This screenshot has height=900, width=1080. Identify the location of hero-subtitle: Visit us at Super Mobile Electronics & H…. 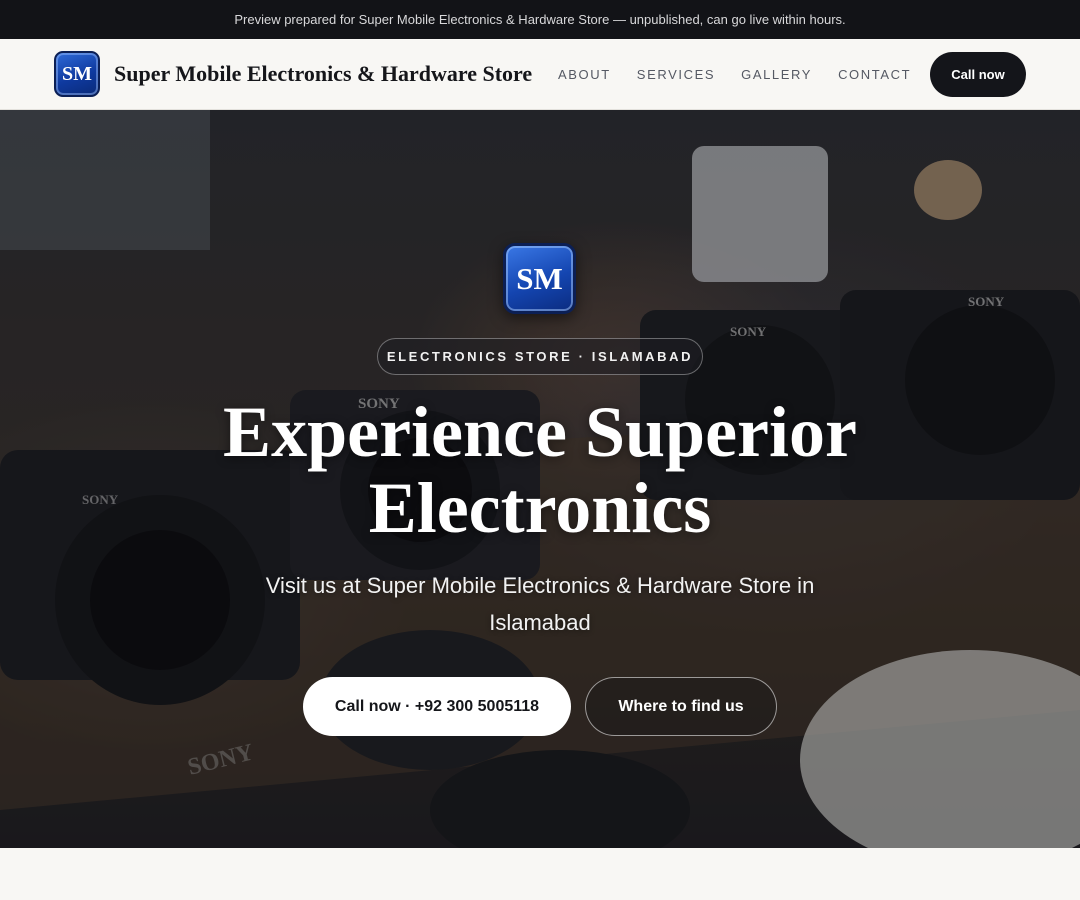
(540, 604).